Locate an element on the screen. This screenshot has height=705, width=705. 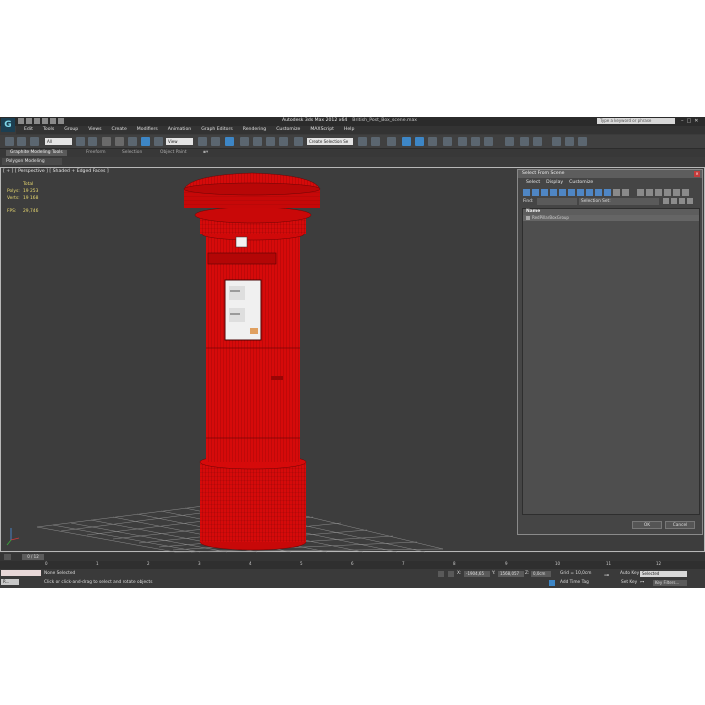
display-shapes-icon is located at coordinates (535, 192).